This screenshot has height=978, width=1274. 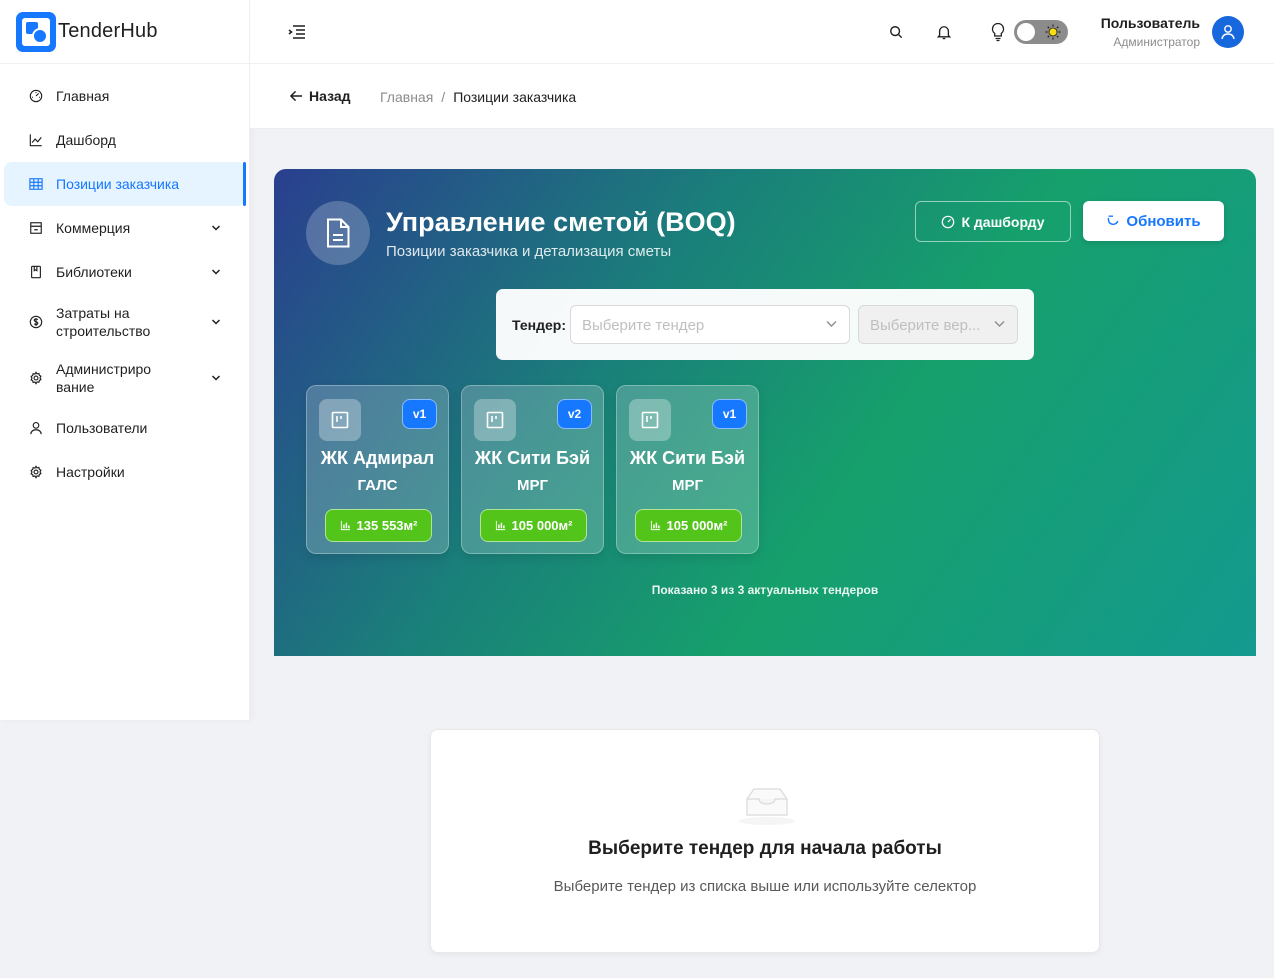 What do you see at coordinates (108, 31) in the screenshot?
I see `app-name: TenderHub` at bounding box center [108, 31].